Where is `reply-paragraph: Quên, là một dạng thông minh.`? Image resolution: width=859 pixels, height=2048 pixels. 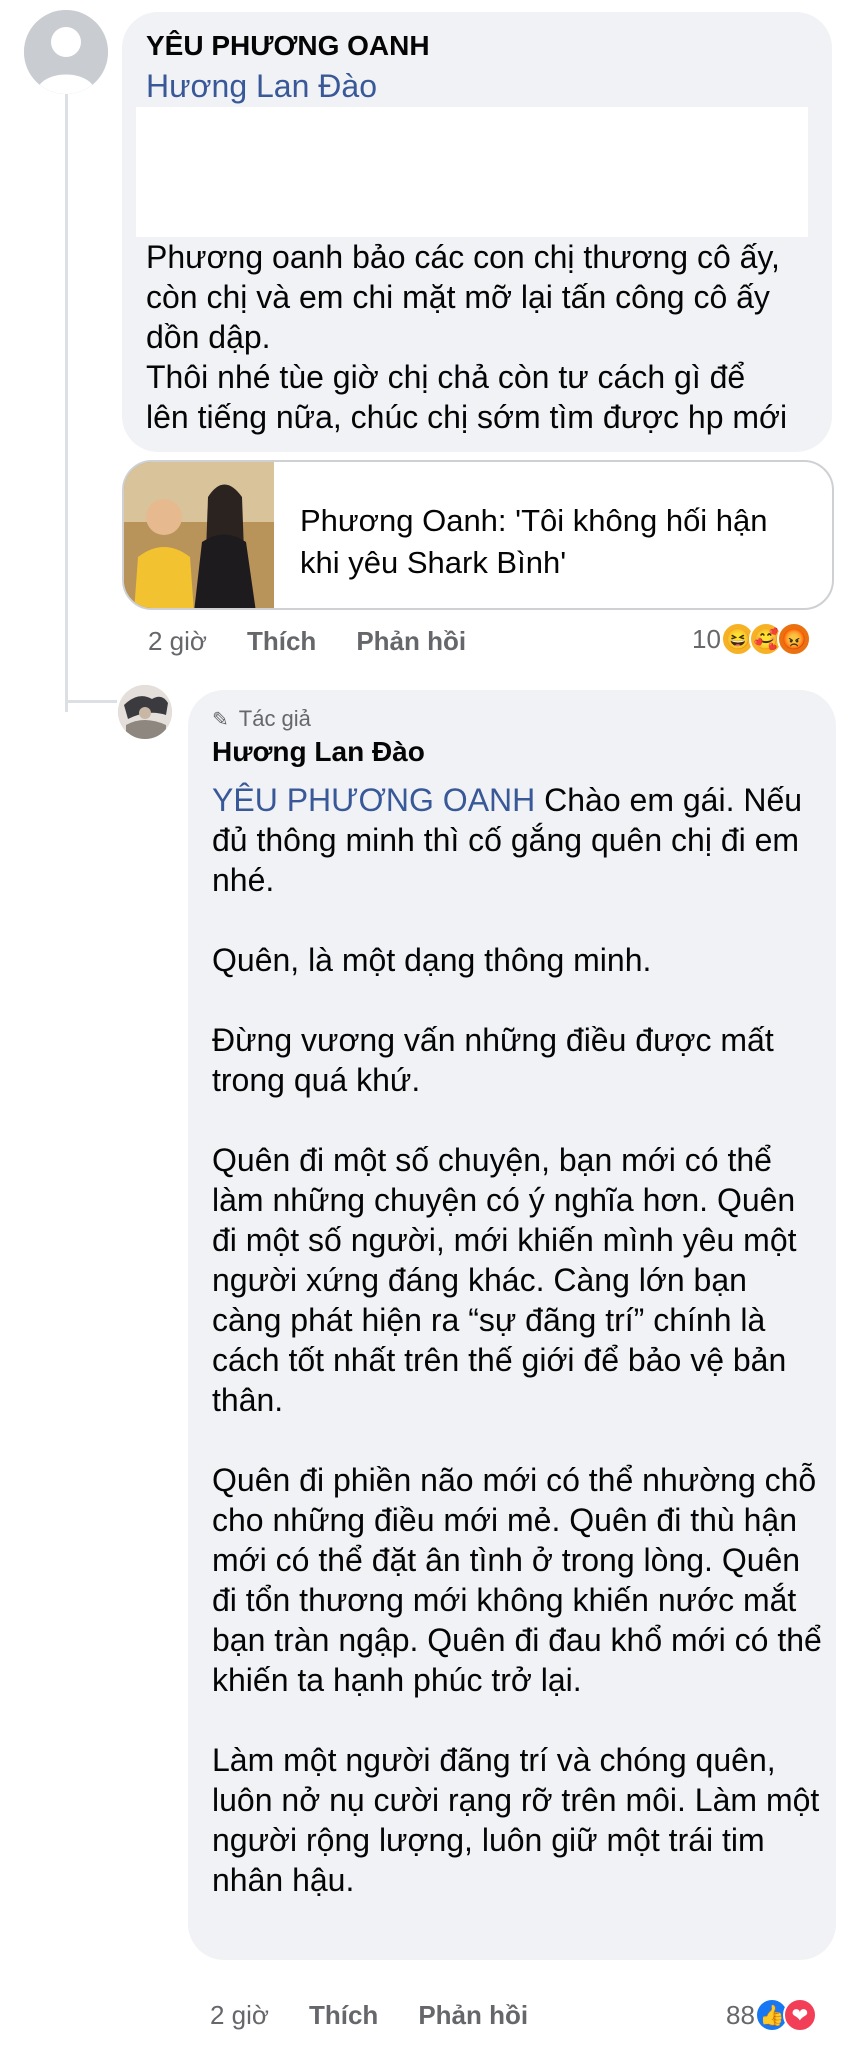 reply-paragraph: Quên, là một dạng thông minh. is located at coordinates (432, 960).